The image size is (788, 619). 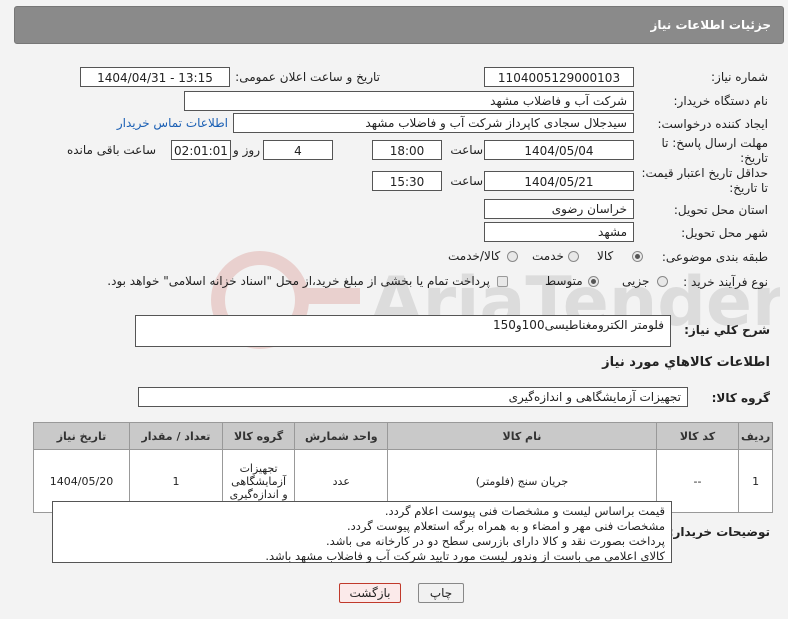 I want to click on goods-group-field: تجهیزات آزمایشگاهی و اندازه‌گیری, so click(x=413, y=397).